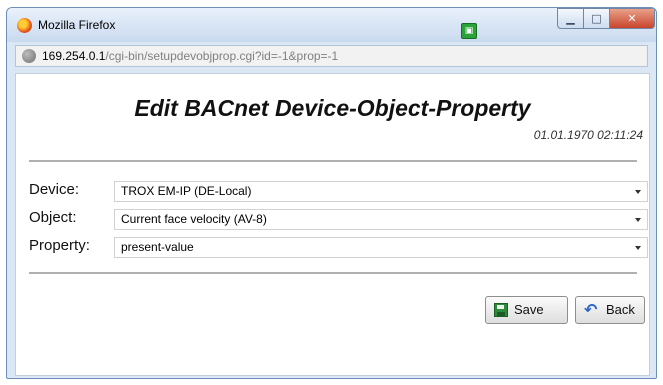 Image resolution: width=663 pixels, height=385 pixels. Describe the element at coordinates (469, 31) in the screenshot. I see `tab-indicator-icon: ▣` at that location.